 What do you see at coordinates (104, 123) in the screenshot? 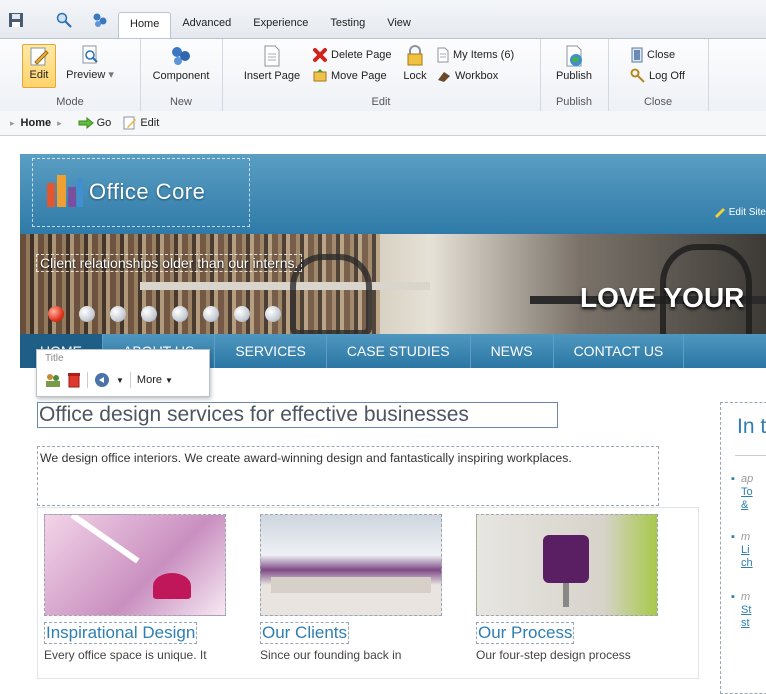
I see `go-label: Go` at bounding box center [104, 123].